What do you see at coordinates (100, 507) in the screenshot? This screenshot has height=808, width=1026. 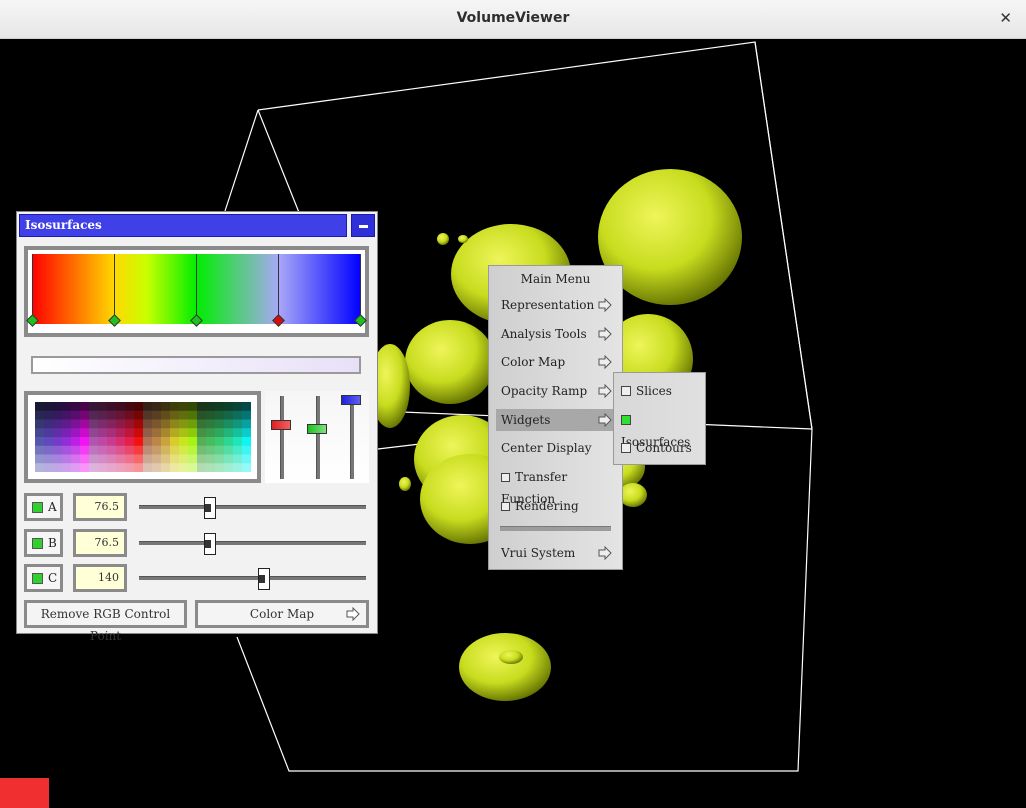 I see `isovalue-a-field: 76.5` at bounding box center [100, 507].